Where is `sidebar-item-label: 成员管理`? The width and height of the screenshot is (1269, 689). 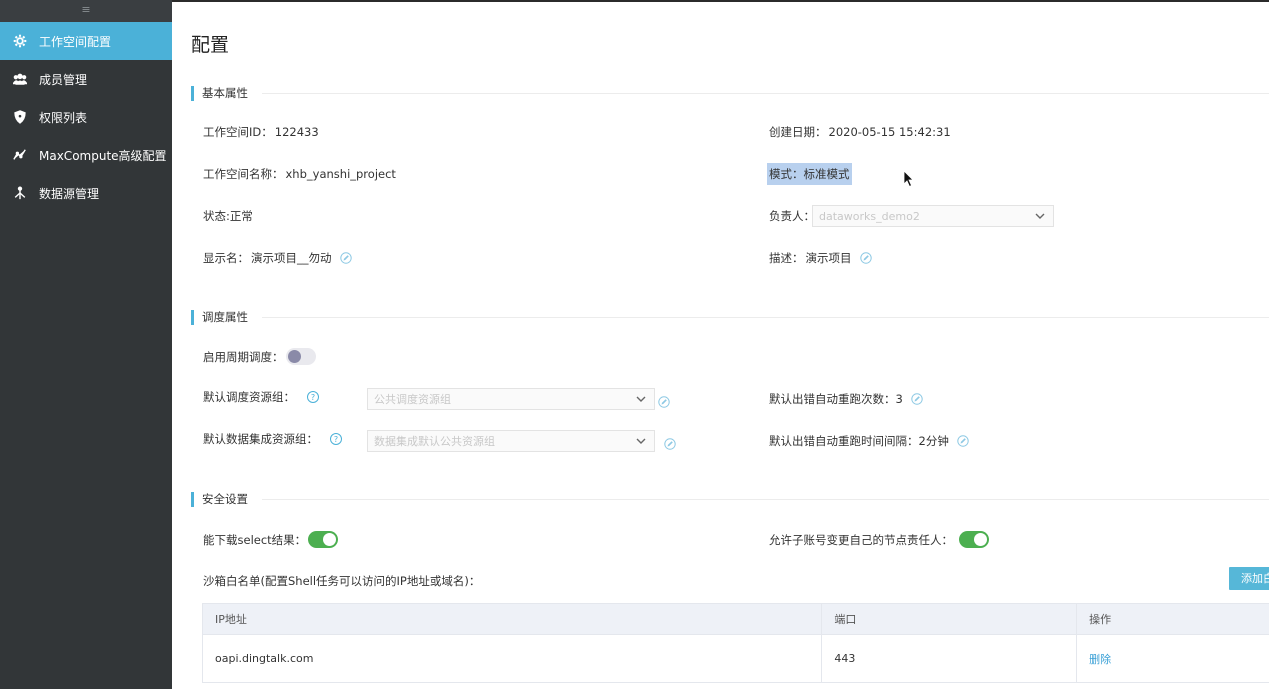
sidebar-item-label: 成员管理 is located at coordinates (63, 79).